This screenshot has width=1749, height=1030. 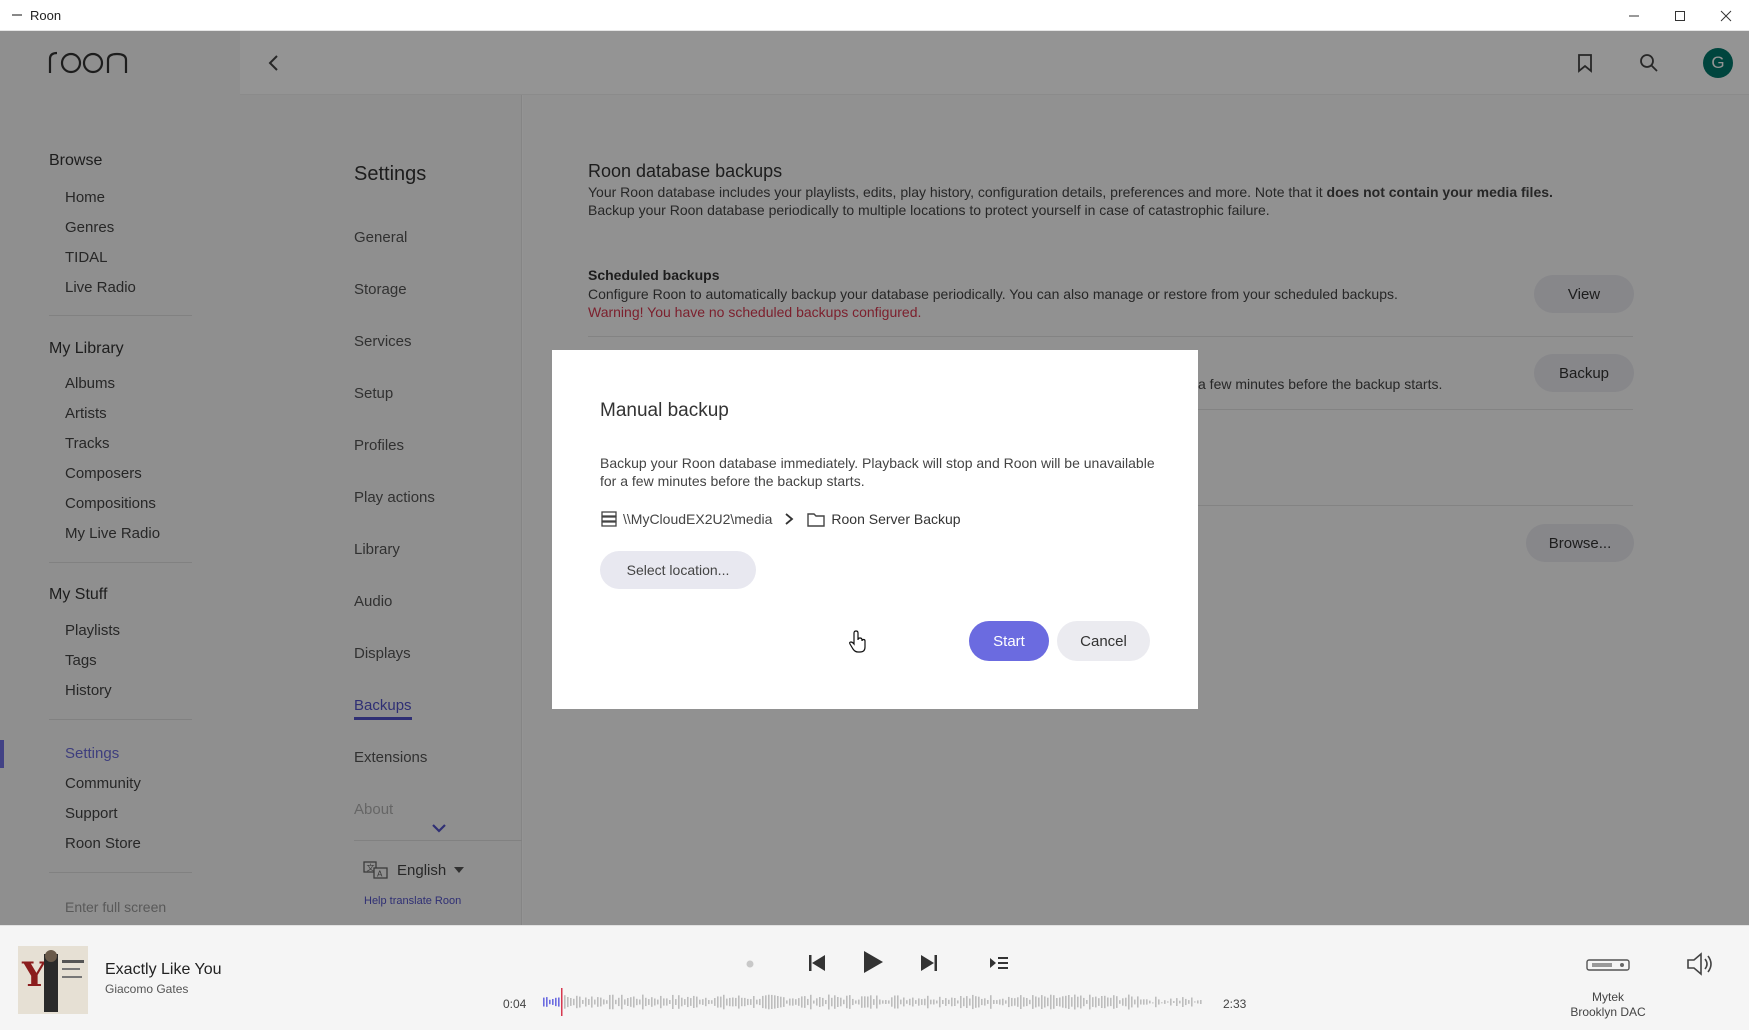 I want to click on previous-button, so click(x=817, y=963).